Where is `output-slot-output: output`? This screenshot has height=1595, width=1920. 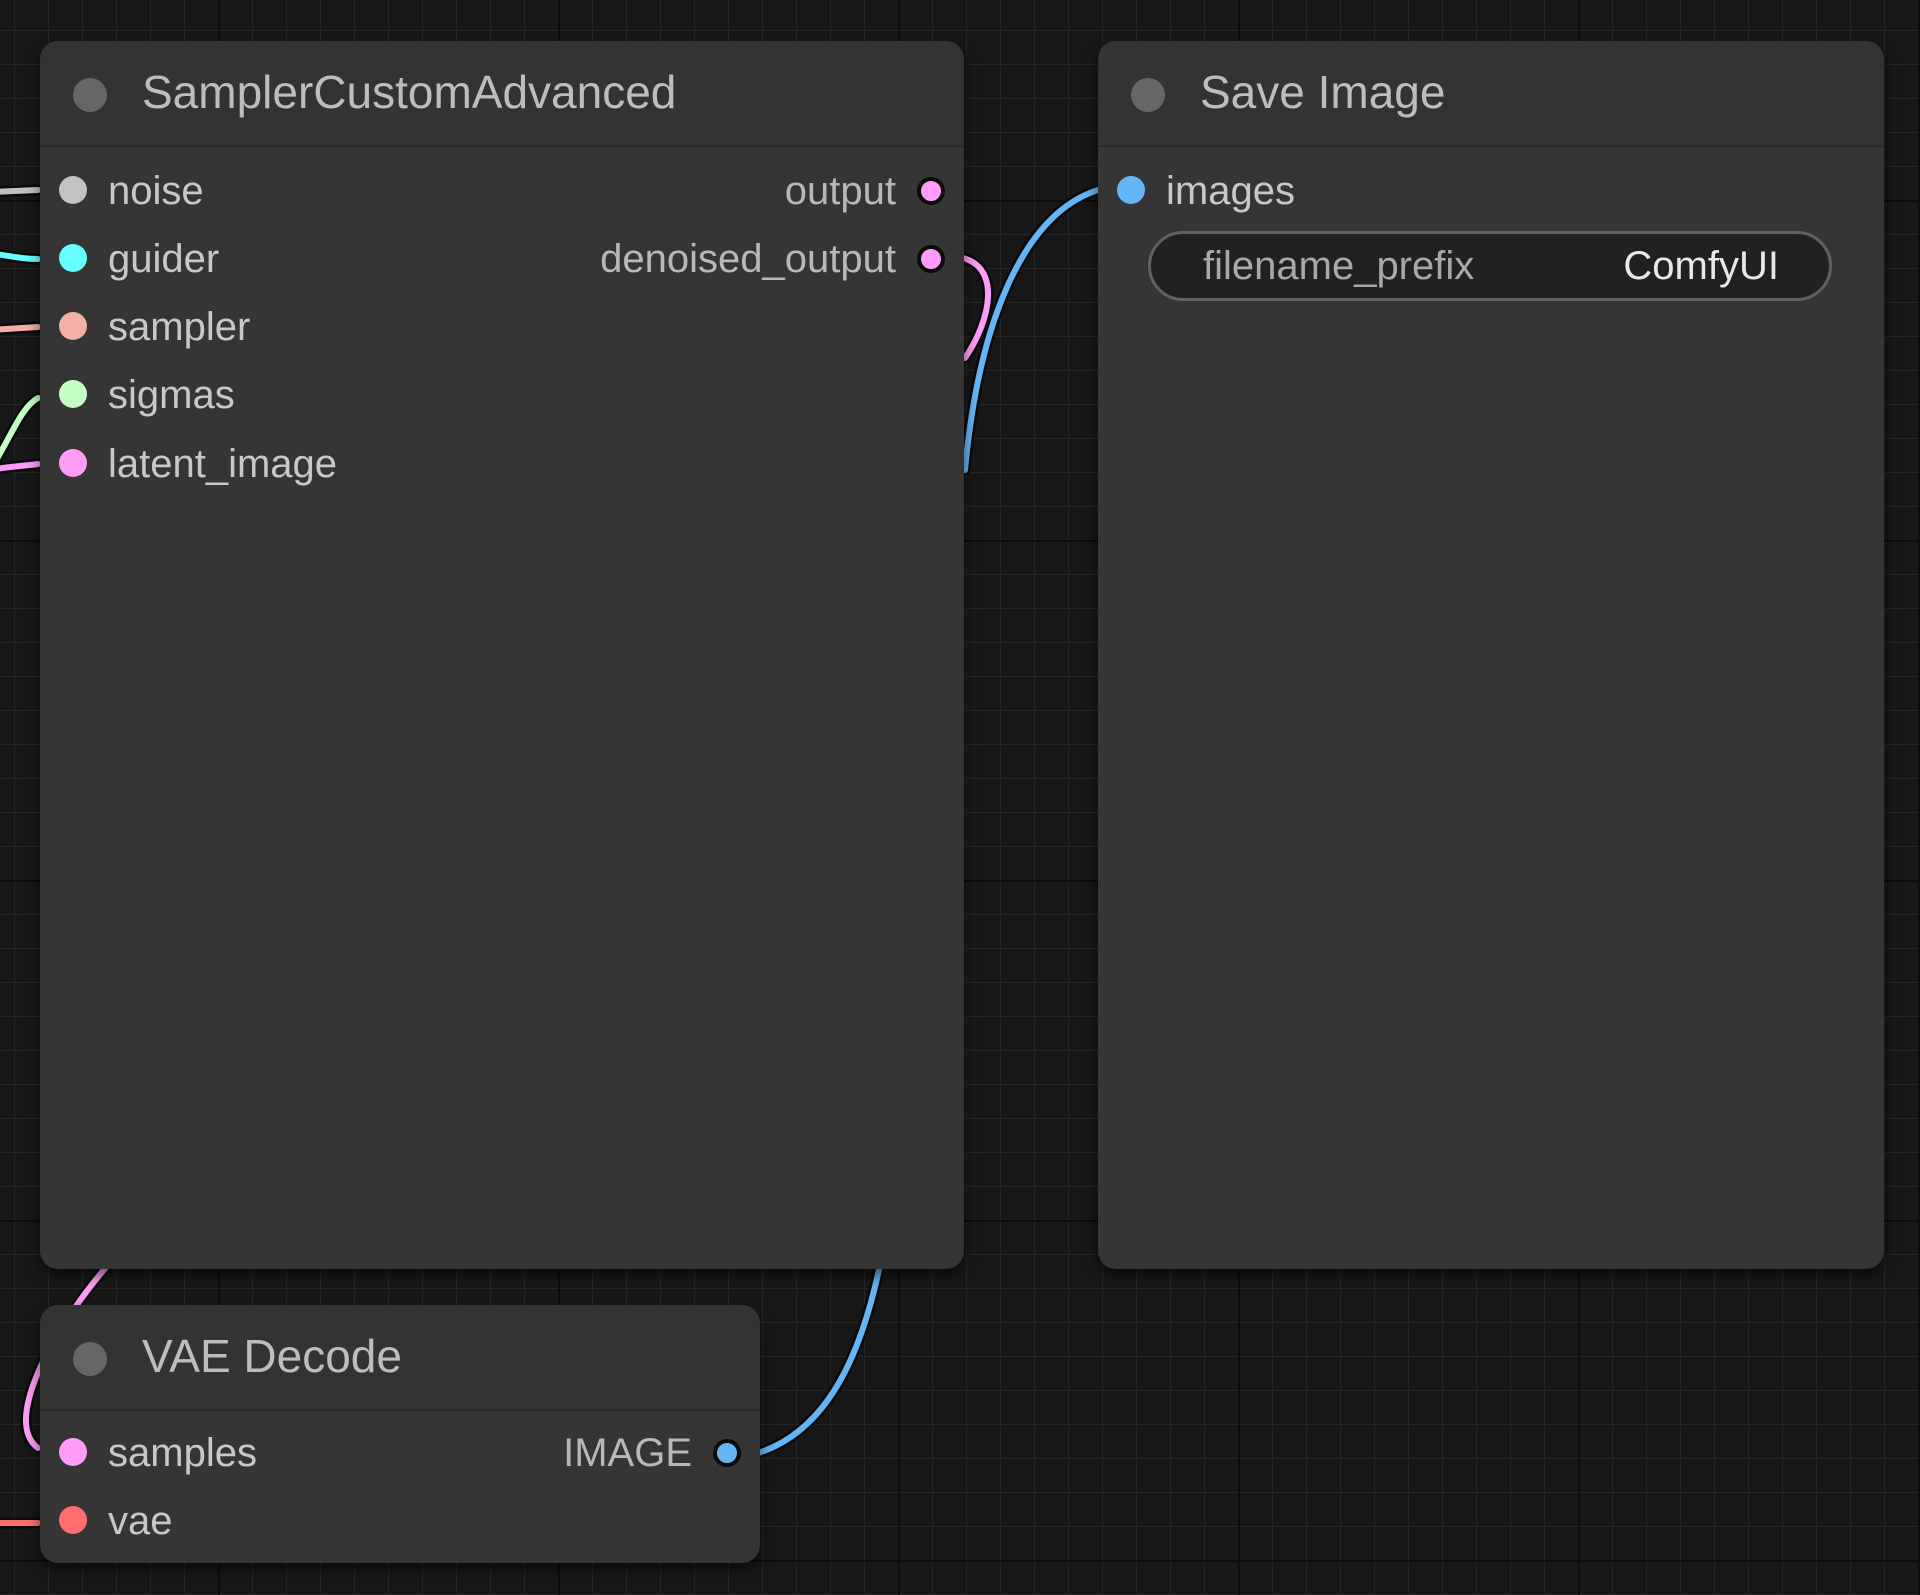 output-slot-output: output is located at coordinates (874, 191).